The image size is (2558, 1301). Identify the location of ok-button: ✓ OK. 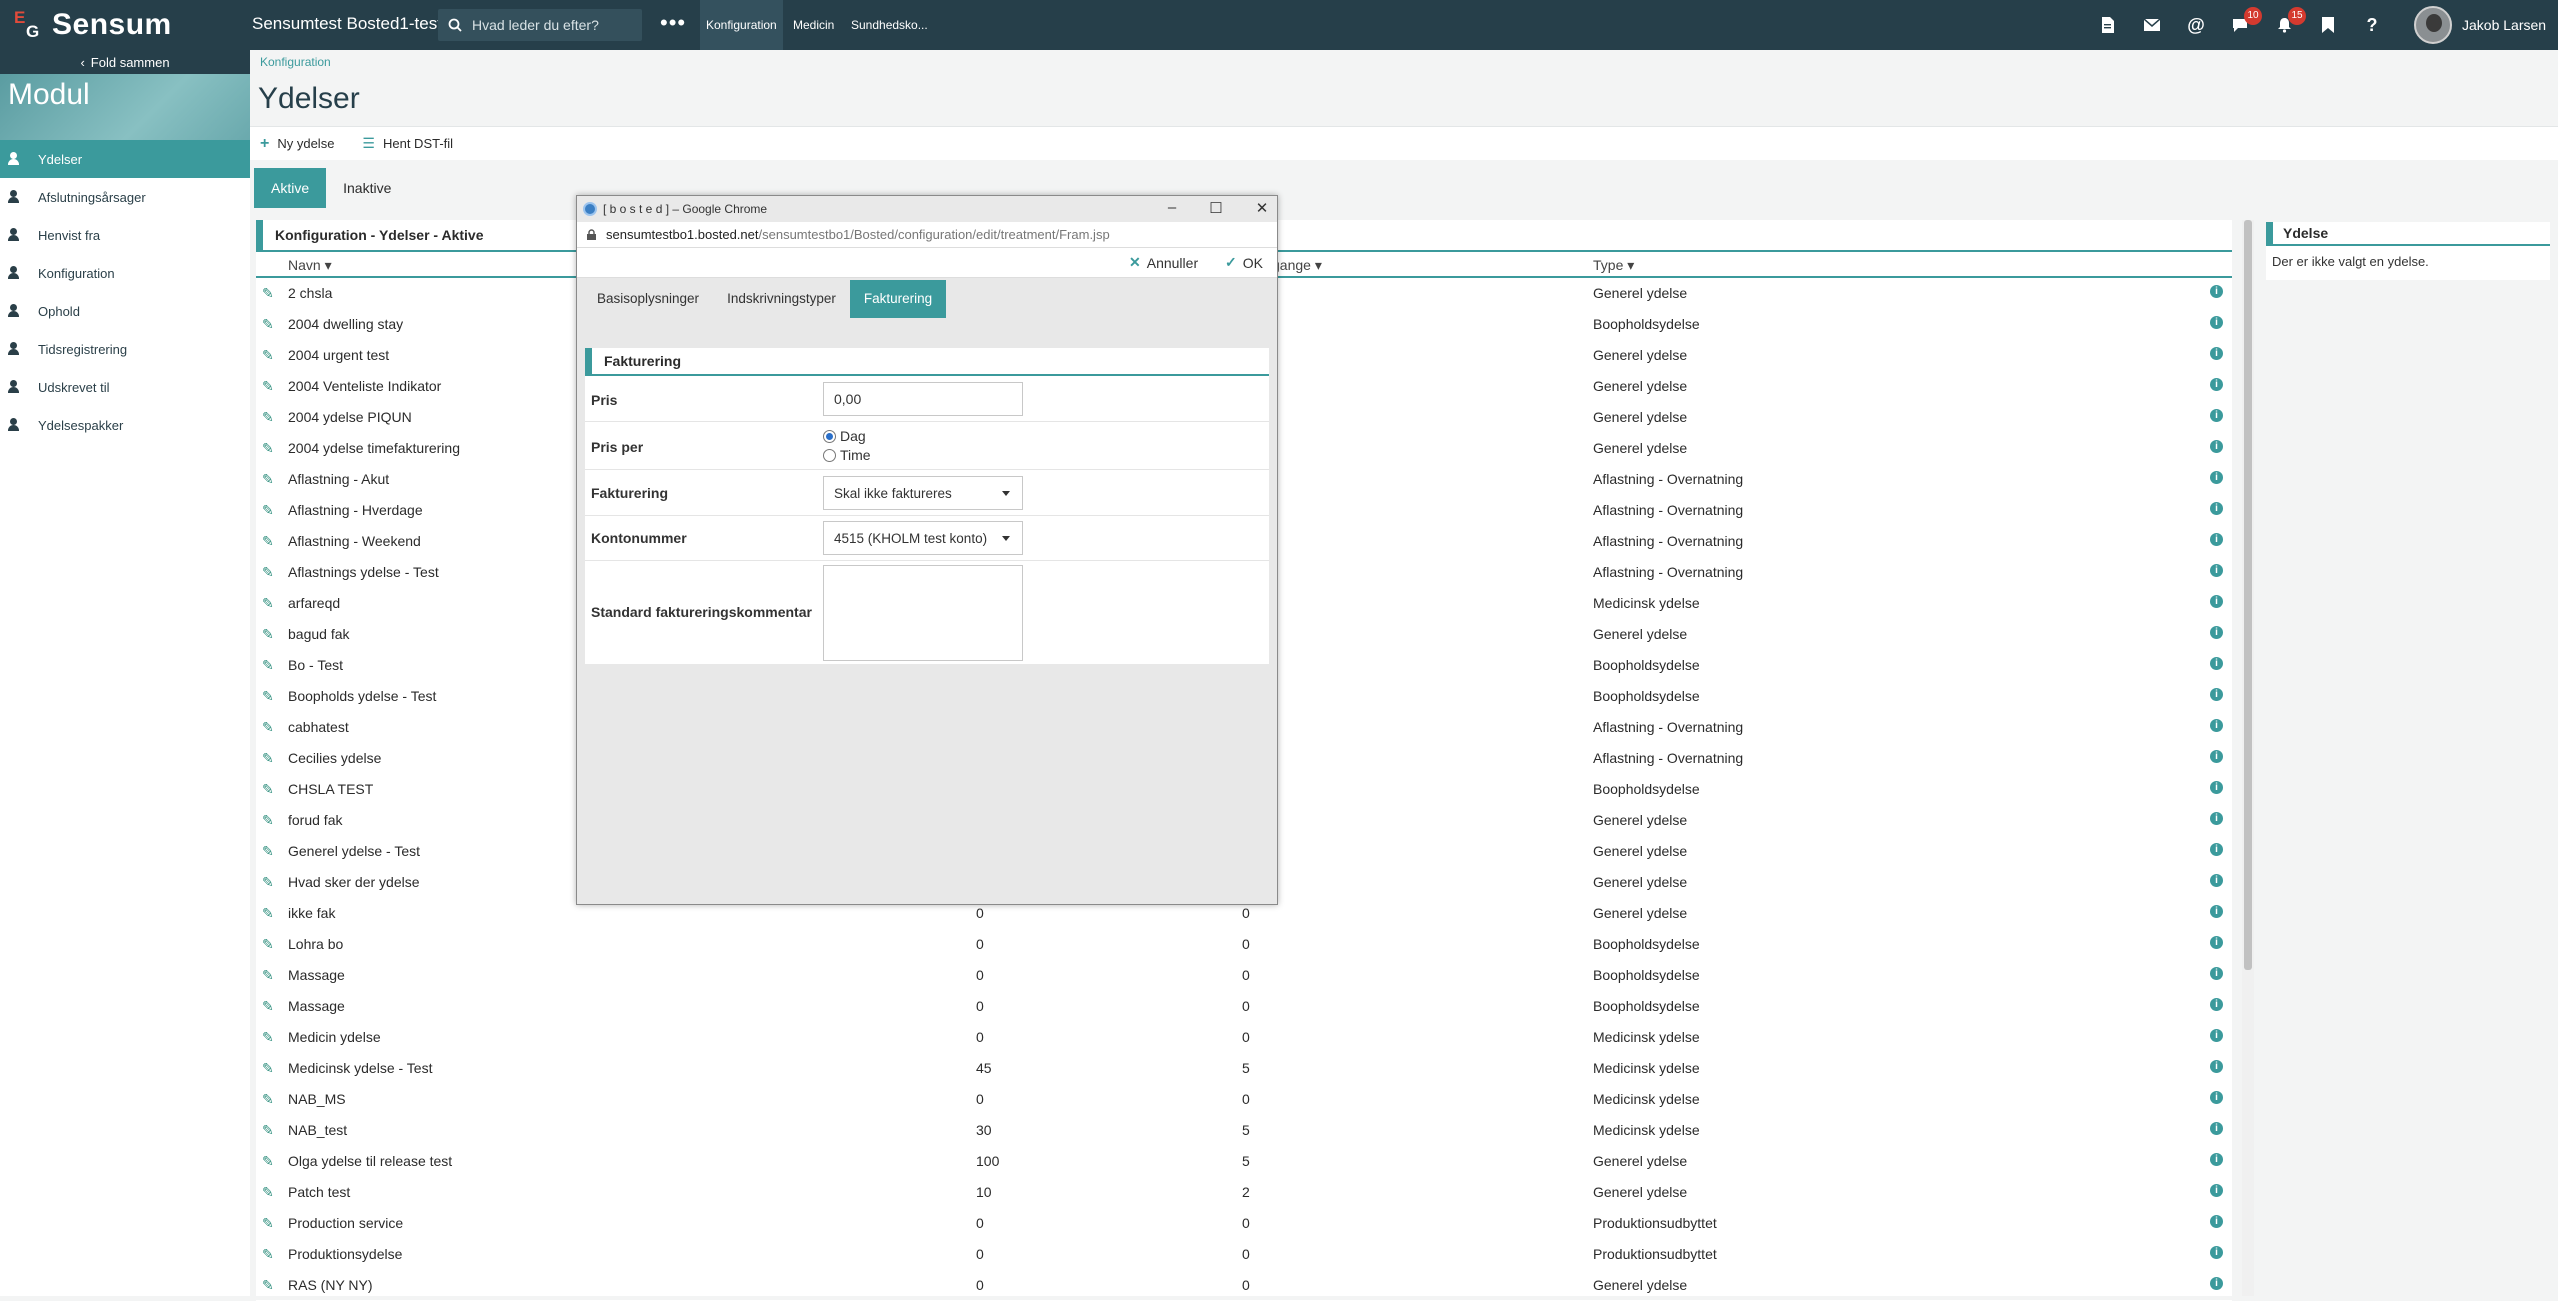
(1244, 262).